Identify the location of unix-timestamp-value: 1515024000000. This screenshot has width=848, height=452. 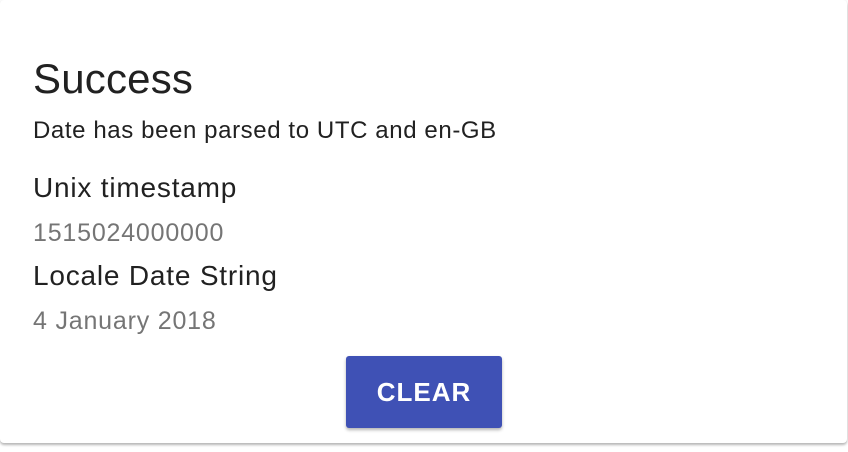
(129, 233).